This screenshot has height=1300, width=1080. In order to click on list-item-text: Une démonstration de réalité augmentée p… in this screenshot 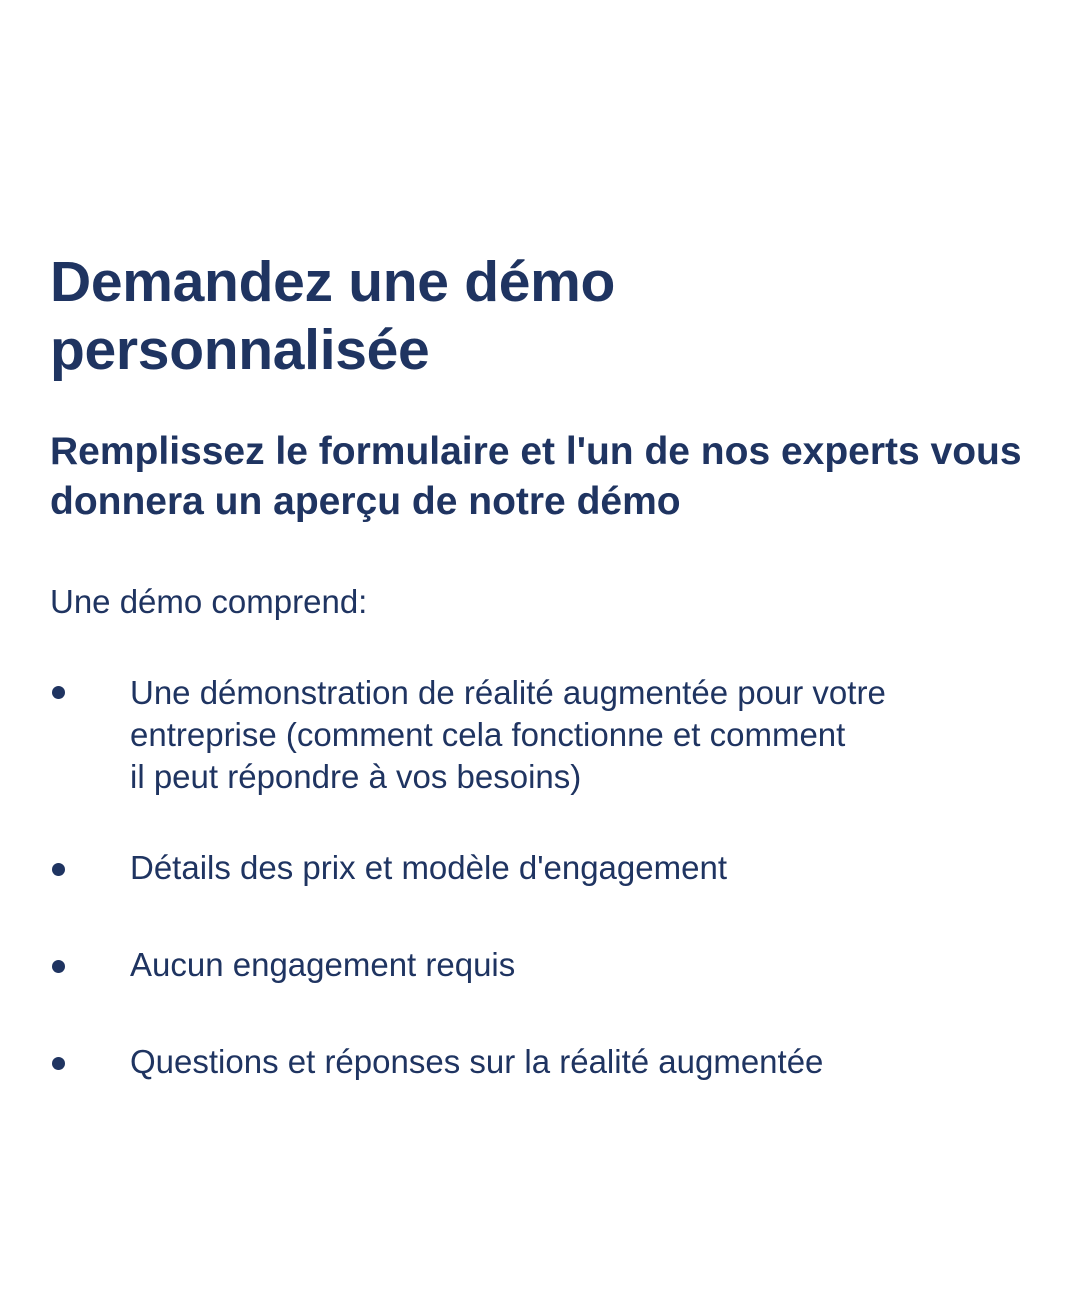, I will do `click(508, 734)`.